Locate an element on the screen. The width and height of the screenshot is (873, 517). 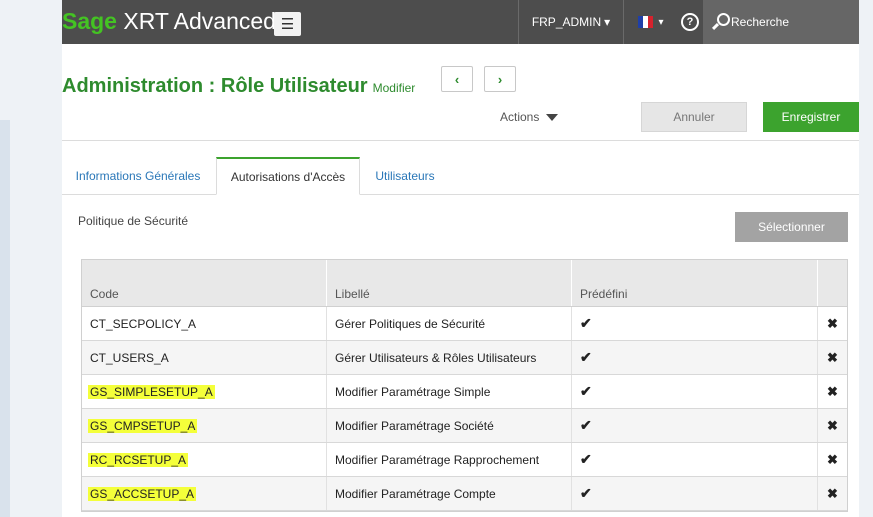
label-cell: Modifier Paramétrage Simple is located at coordinates (449, 391).